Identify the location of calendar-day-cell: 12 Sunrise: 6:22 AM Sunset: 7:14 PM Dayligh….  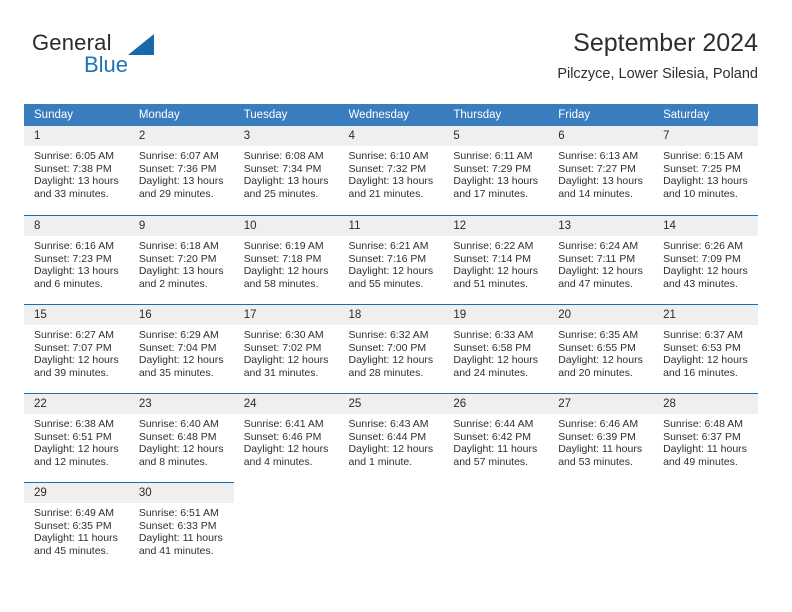
(496, 259).